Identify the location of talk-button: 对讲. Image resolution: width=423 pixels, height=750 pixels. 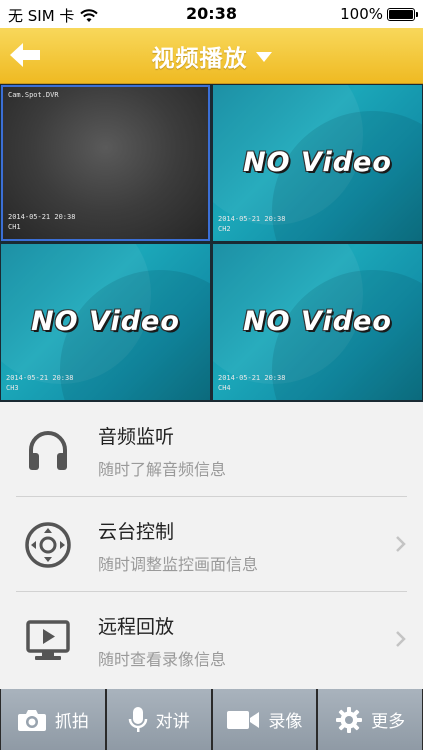
(158, 719).